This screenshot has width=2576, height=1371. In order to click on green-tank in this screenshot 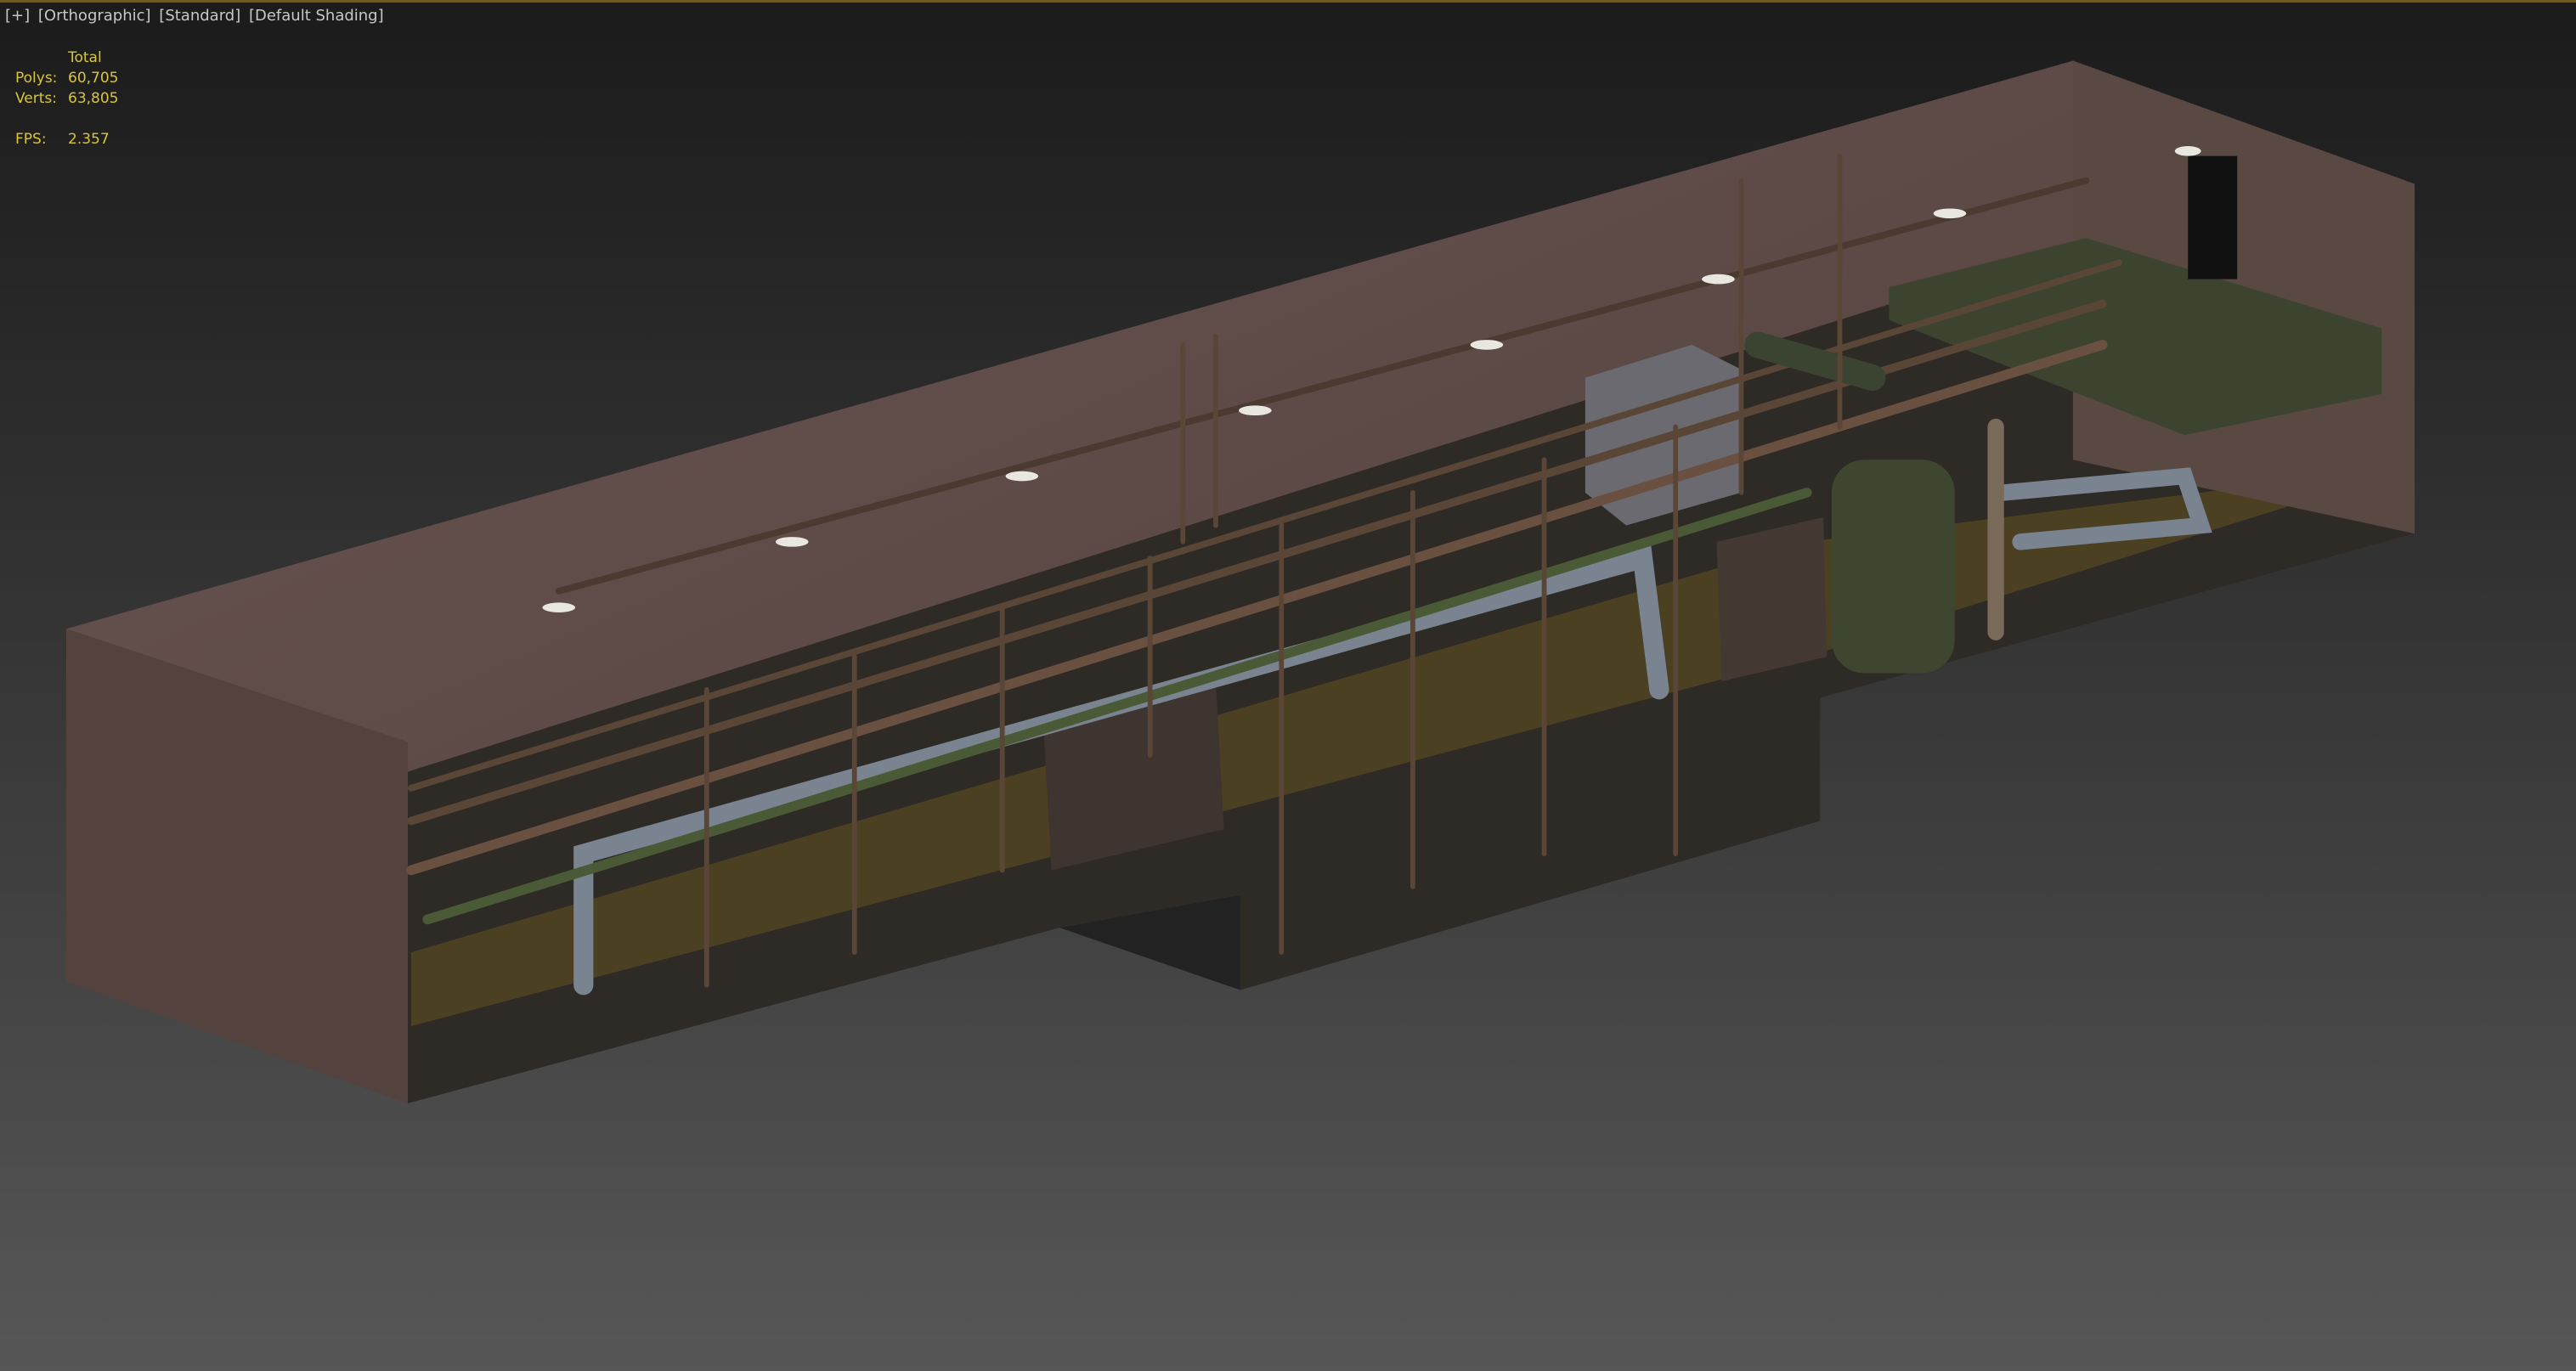, I will do `click(1893, 567)`.